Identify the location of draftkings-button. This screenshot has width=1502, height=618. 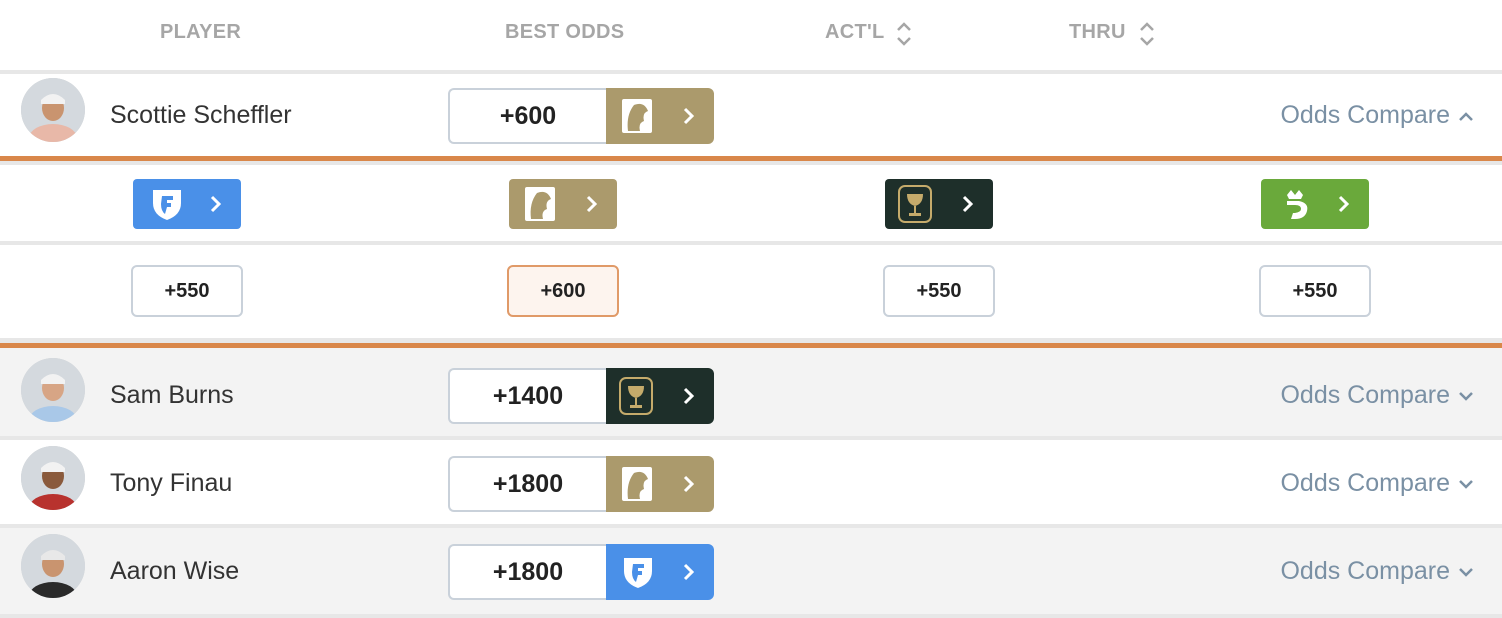
(1315, 204).